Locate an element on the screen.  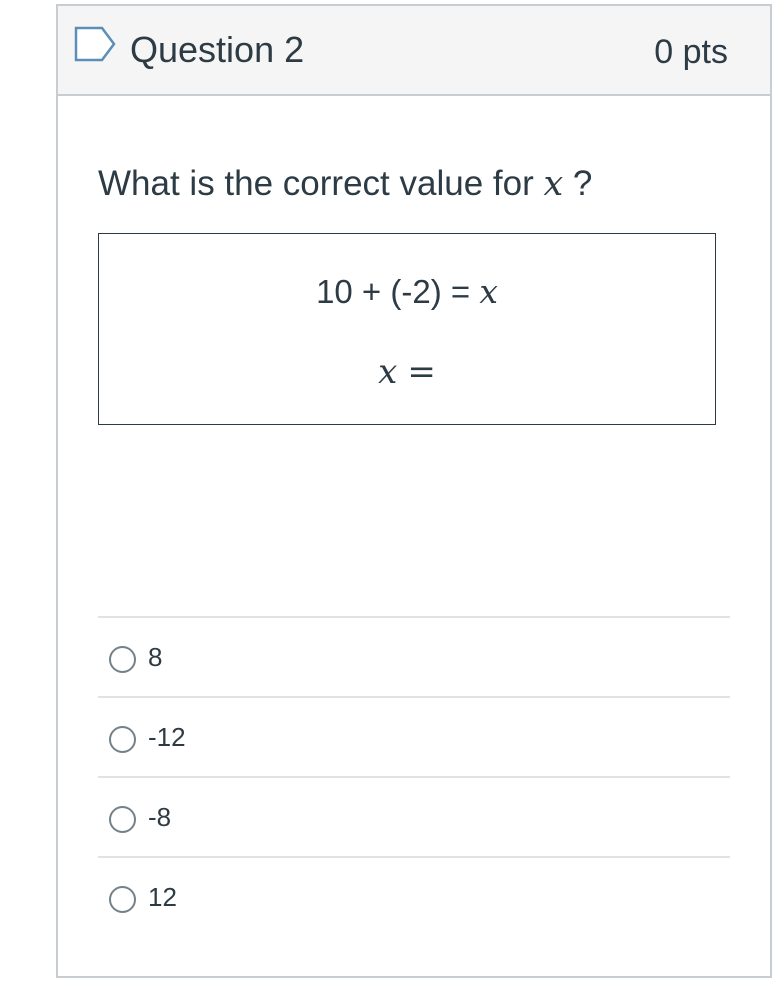
answer-option: -12 is located at coordinates (414, 736).